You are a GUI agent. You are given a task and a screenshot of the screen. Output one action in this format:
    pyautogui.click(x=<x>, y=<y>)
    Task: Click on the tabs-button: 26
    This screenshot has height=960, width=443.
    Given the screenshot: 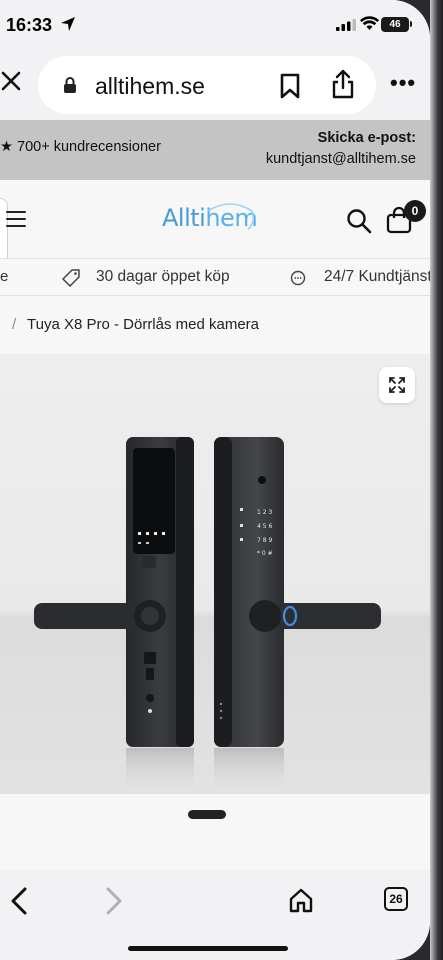 What is the action you would take?
    pyautogui.click(x=396, y=899)
    